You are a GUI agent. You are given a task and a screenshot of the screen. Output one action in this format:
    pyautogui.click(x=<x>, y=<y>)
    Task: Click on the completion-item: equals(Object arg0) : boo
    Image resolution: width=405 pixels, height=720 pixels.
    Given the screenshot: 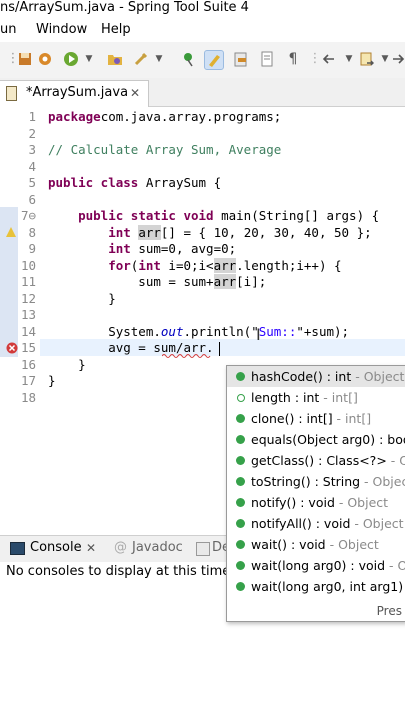 What is the action you would take?
    pyautogui.click(x=316, y=439)
    